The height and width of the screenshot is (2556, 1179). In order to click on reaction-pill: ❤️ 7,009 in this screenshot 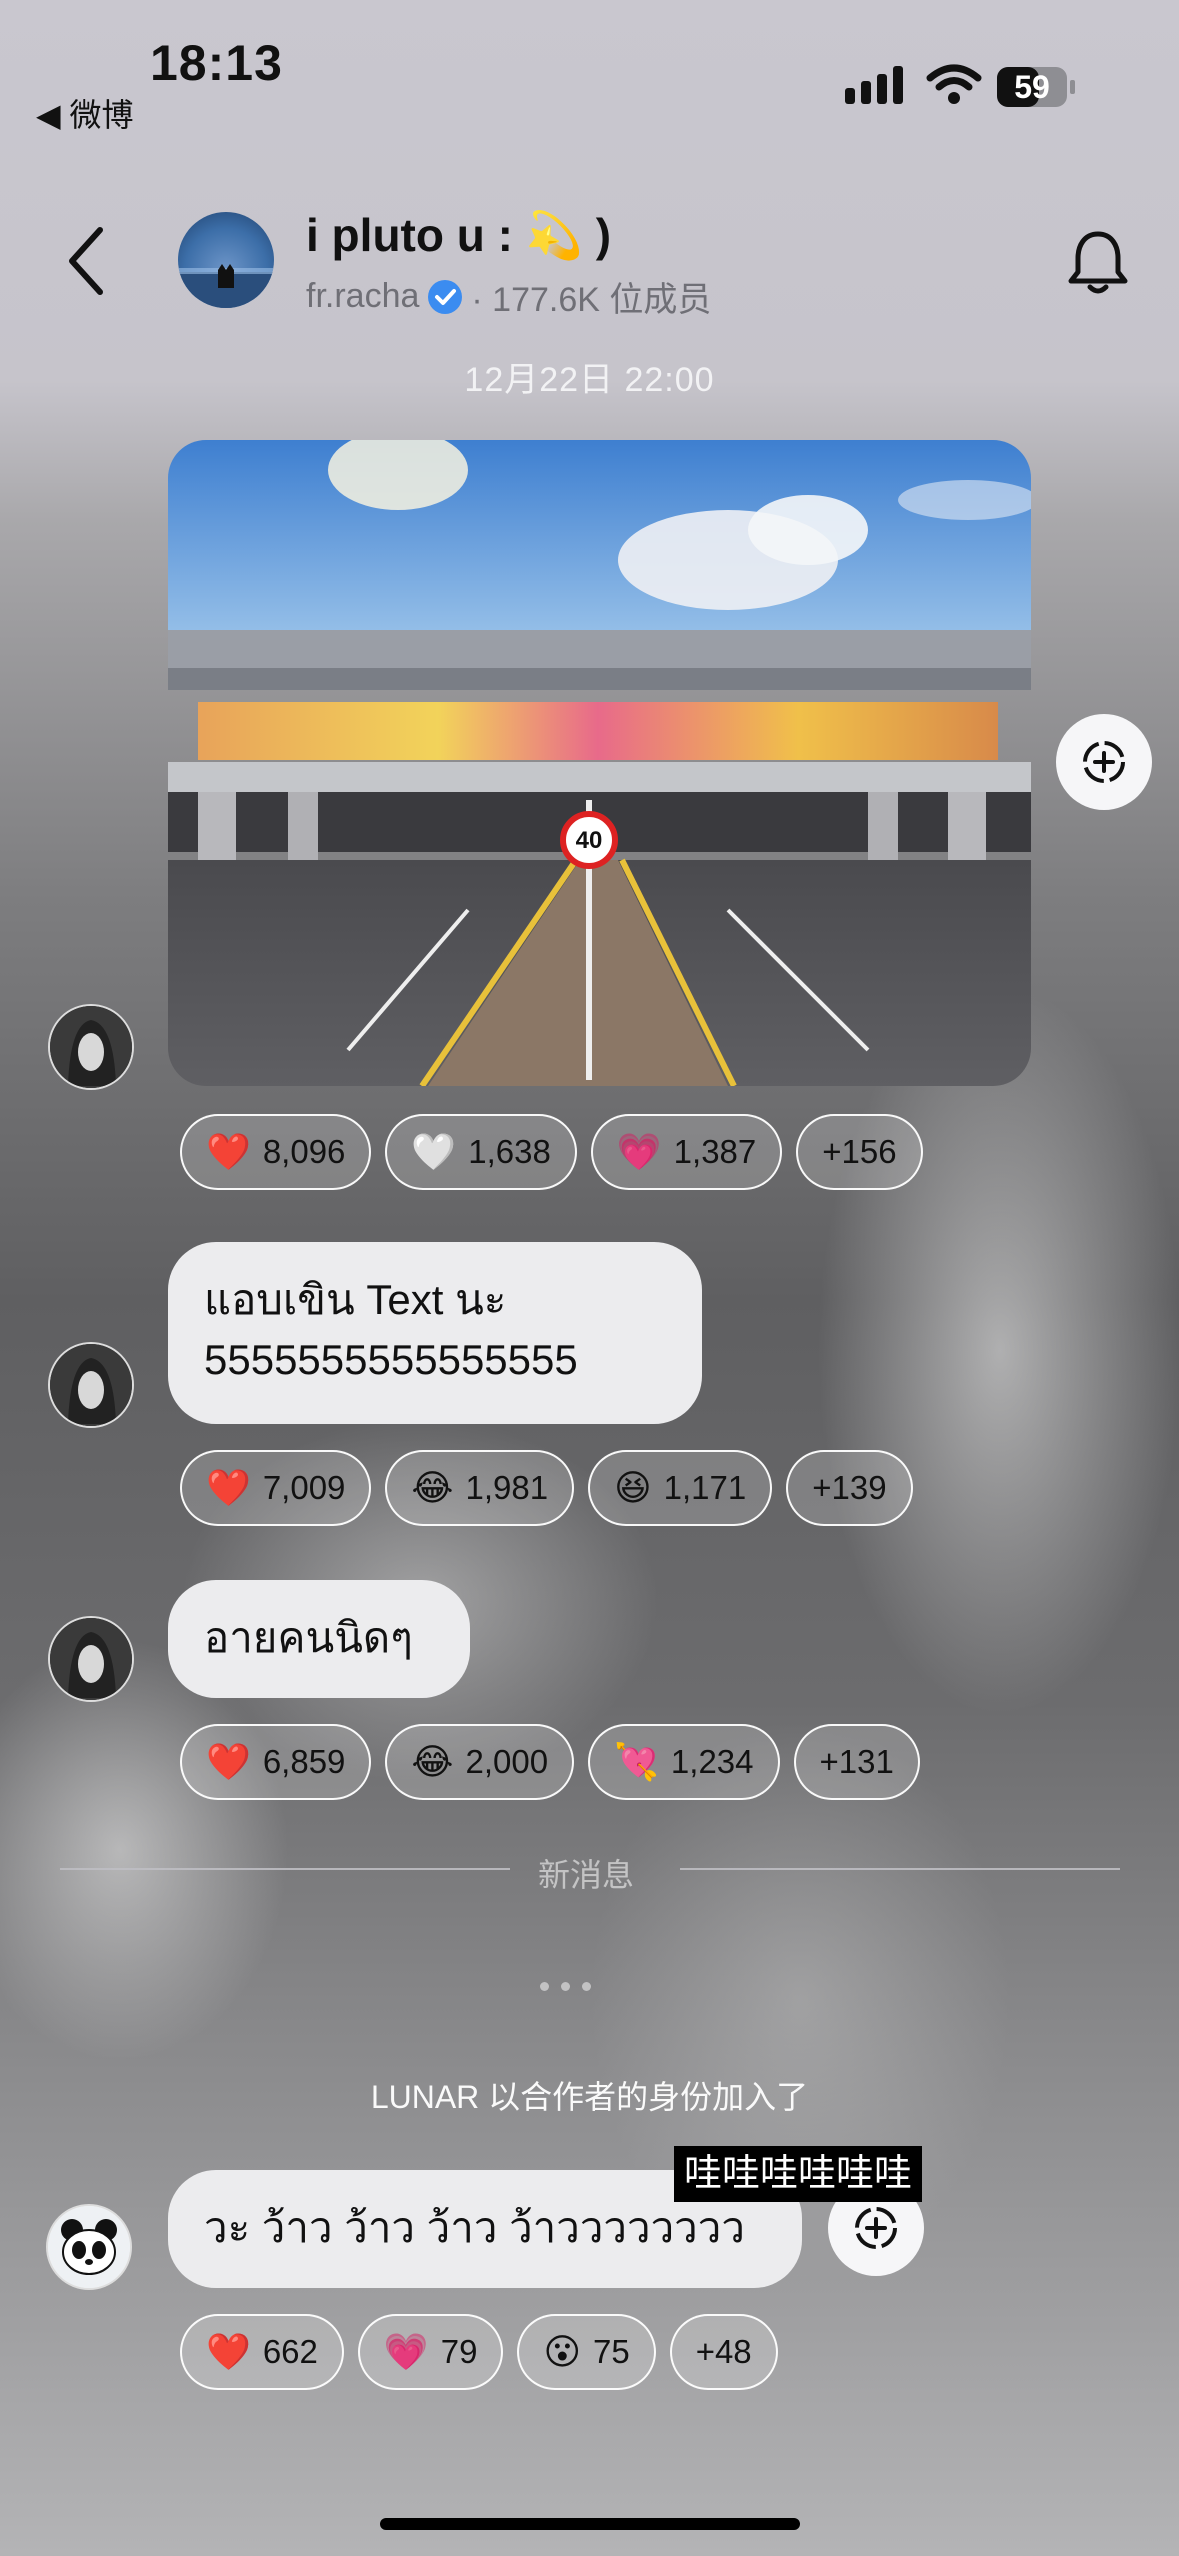, I will do `click(276, 1488)`.